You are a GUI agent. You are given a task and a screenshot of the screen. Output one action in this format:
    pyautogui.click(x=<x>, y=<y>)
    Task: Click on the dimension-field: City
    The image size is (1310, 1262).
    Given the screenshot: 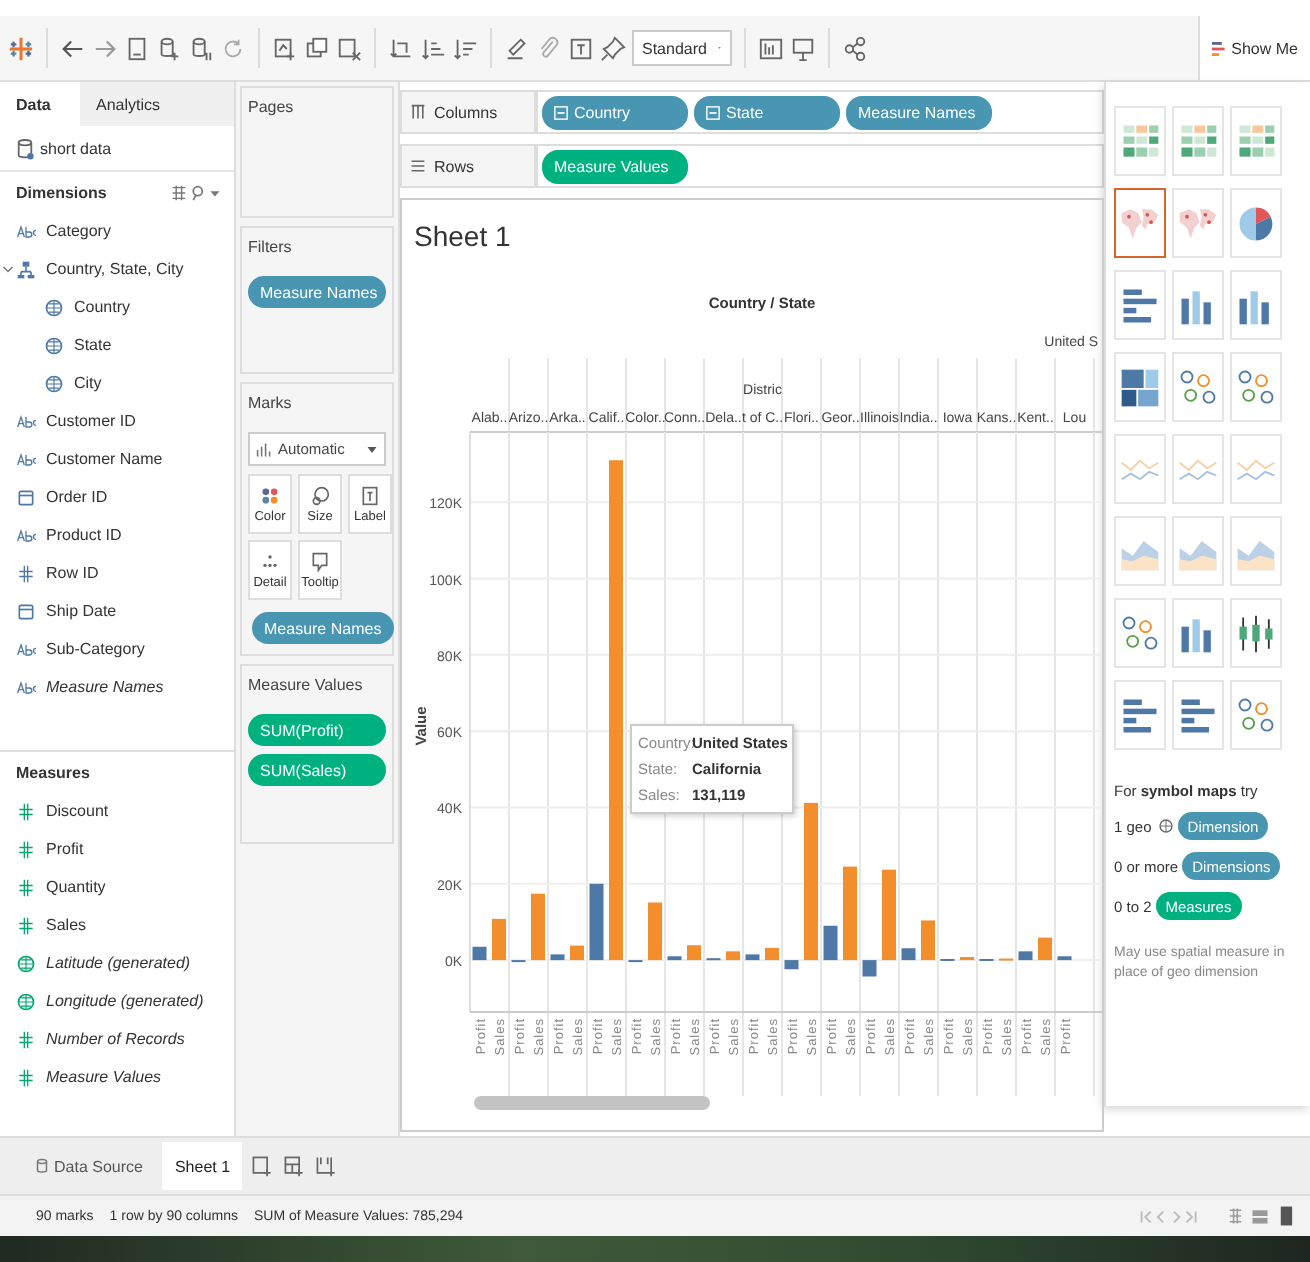 What is the action you would take?
    pyautogui.click(x=117, y=383)
    